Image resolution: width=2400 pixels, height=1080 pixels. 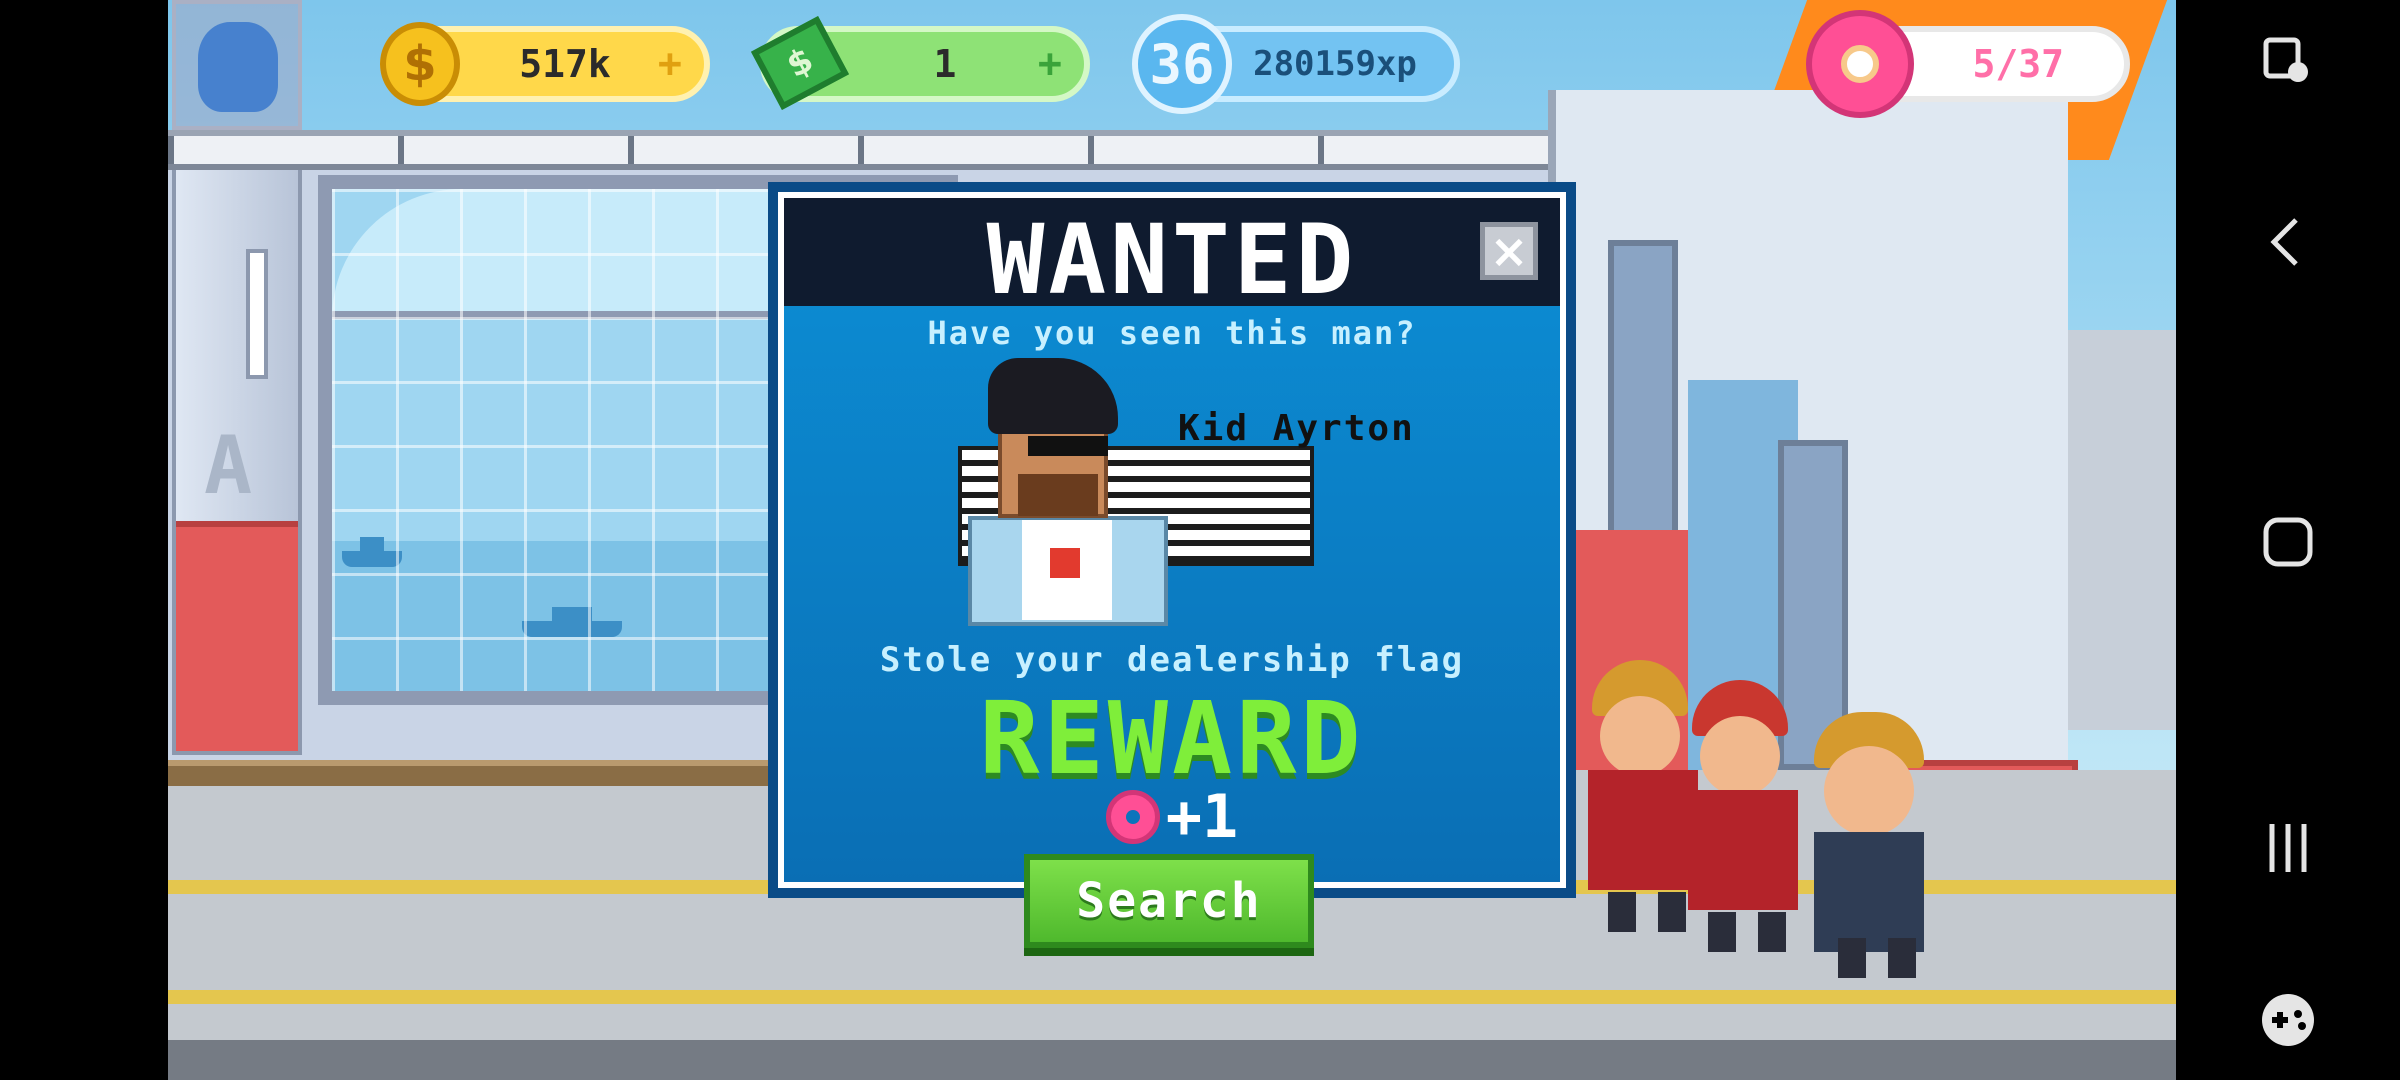 I want to click on pillar: A, so click(x=237, y=460).